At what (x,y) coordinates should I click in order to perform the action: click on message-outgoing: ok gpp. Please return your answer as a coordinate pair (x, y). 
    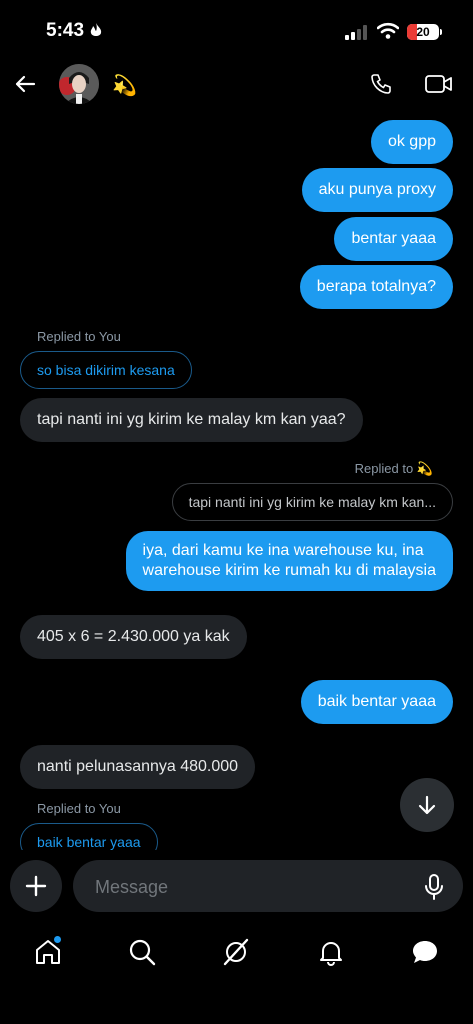
    Looking at the image, I should click on (411, 142).